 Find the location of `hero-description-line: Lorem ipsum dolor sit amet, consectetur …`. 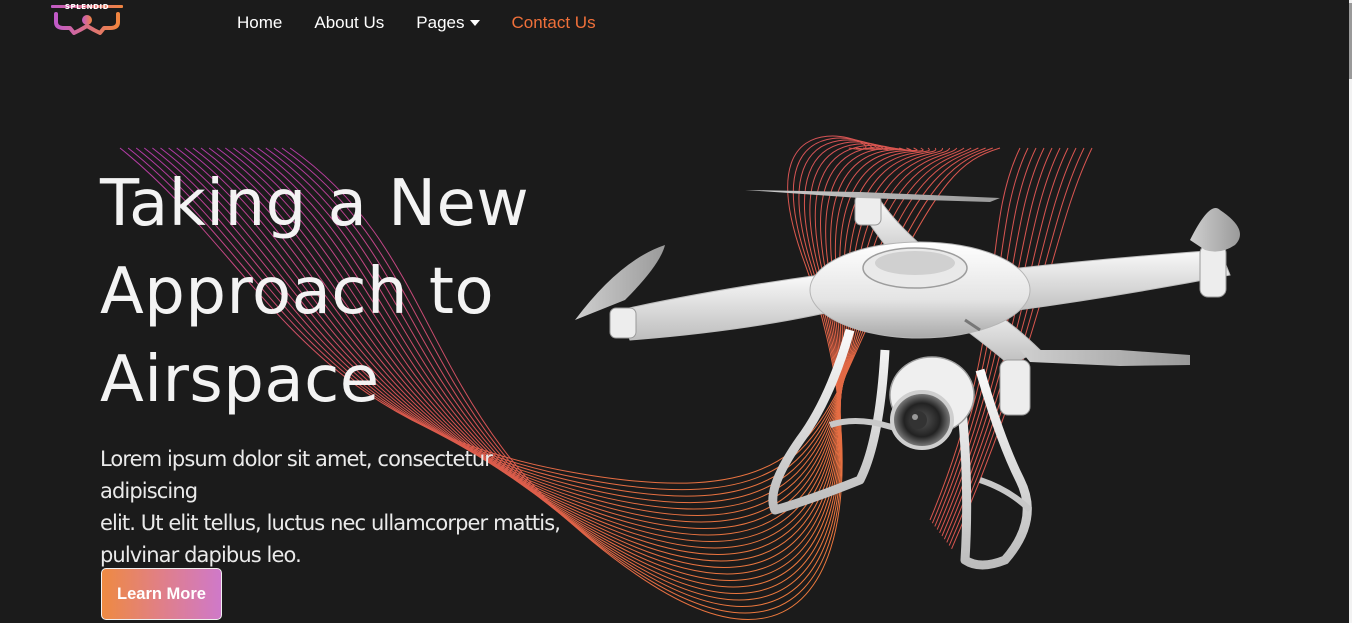

hero-description-line: Lorem ipsum dolor sit amet, consectetur … is located at coordinates (296, 475).